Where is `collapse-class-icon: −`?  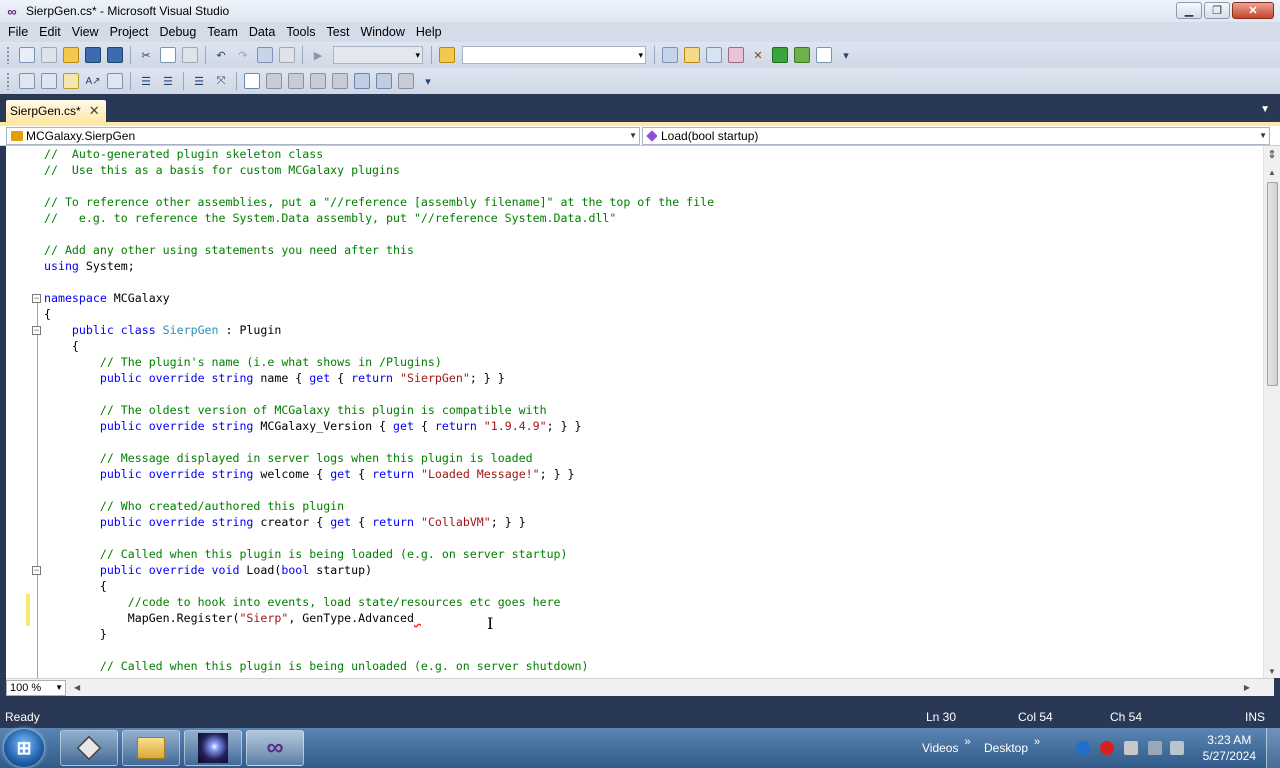 collapse-class-icon: − is located at coordinates (36, 330).